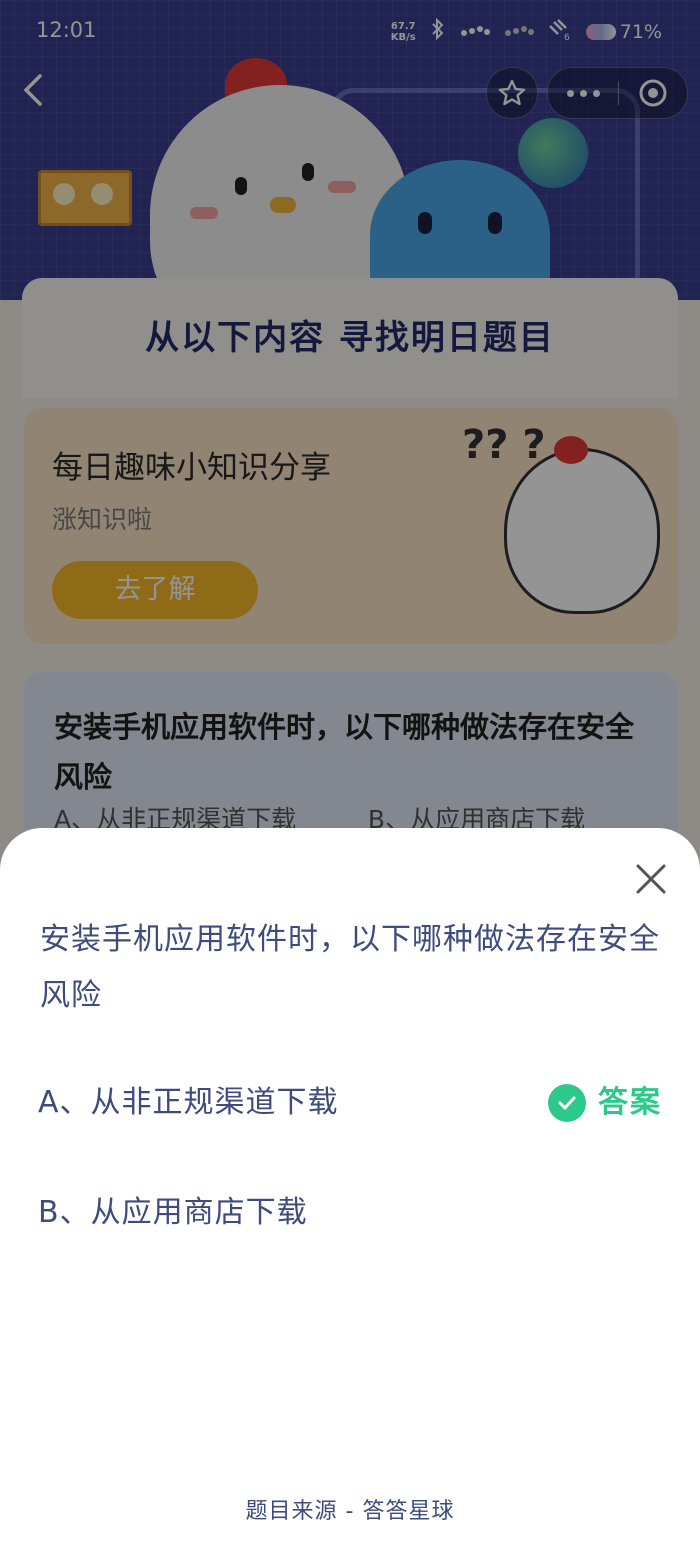  I want to click on mini-program-capsule, so click(617, 93).